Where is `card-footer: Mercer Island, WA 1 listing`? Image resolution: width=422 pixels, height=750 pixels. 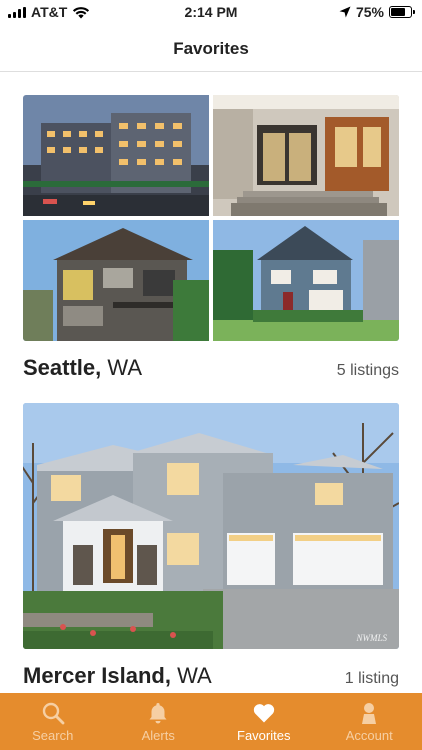 card-footer: Mercer Island, WA 1 listing is located at coordinates (211, 676).